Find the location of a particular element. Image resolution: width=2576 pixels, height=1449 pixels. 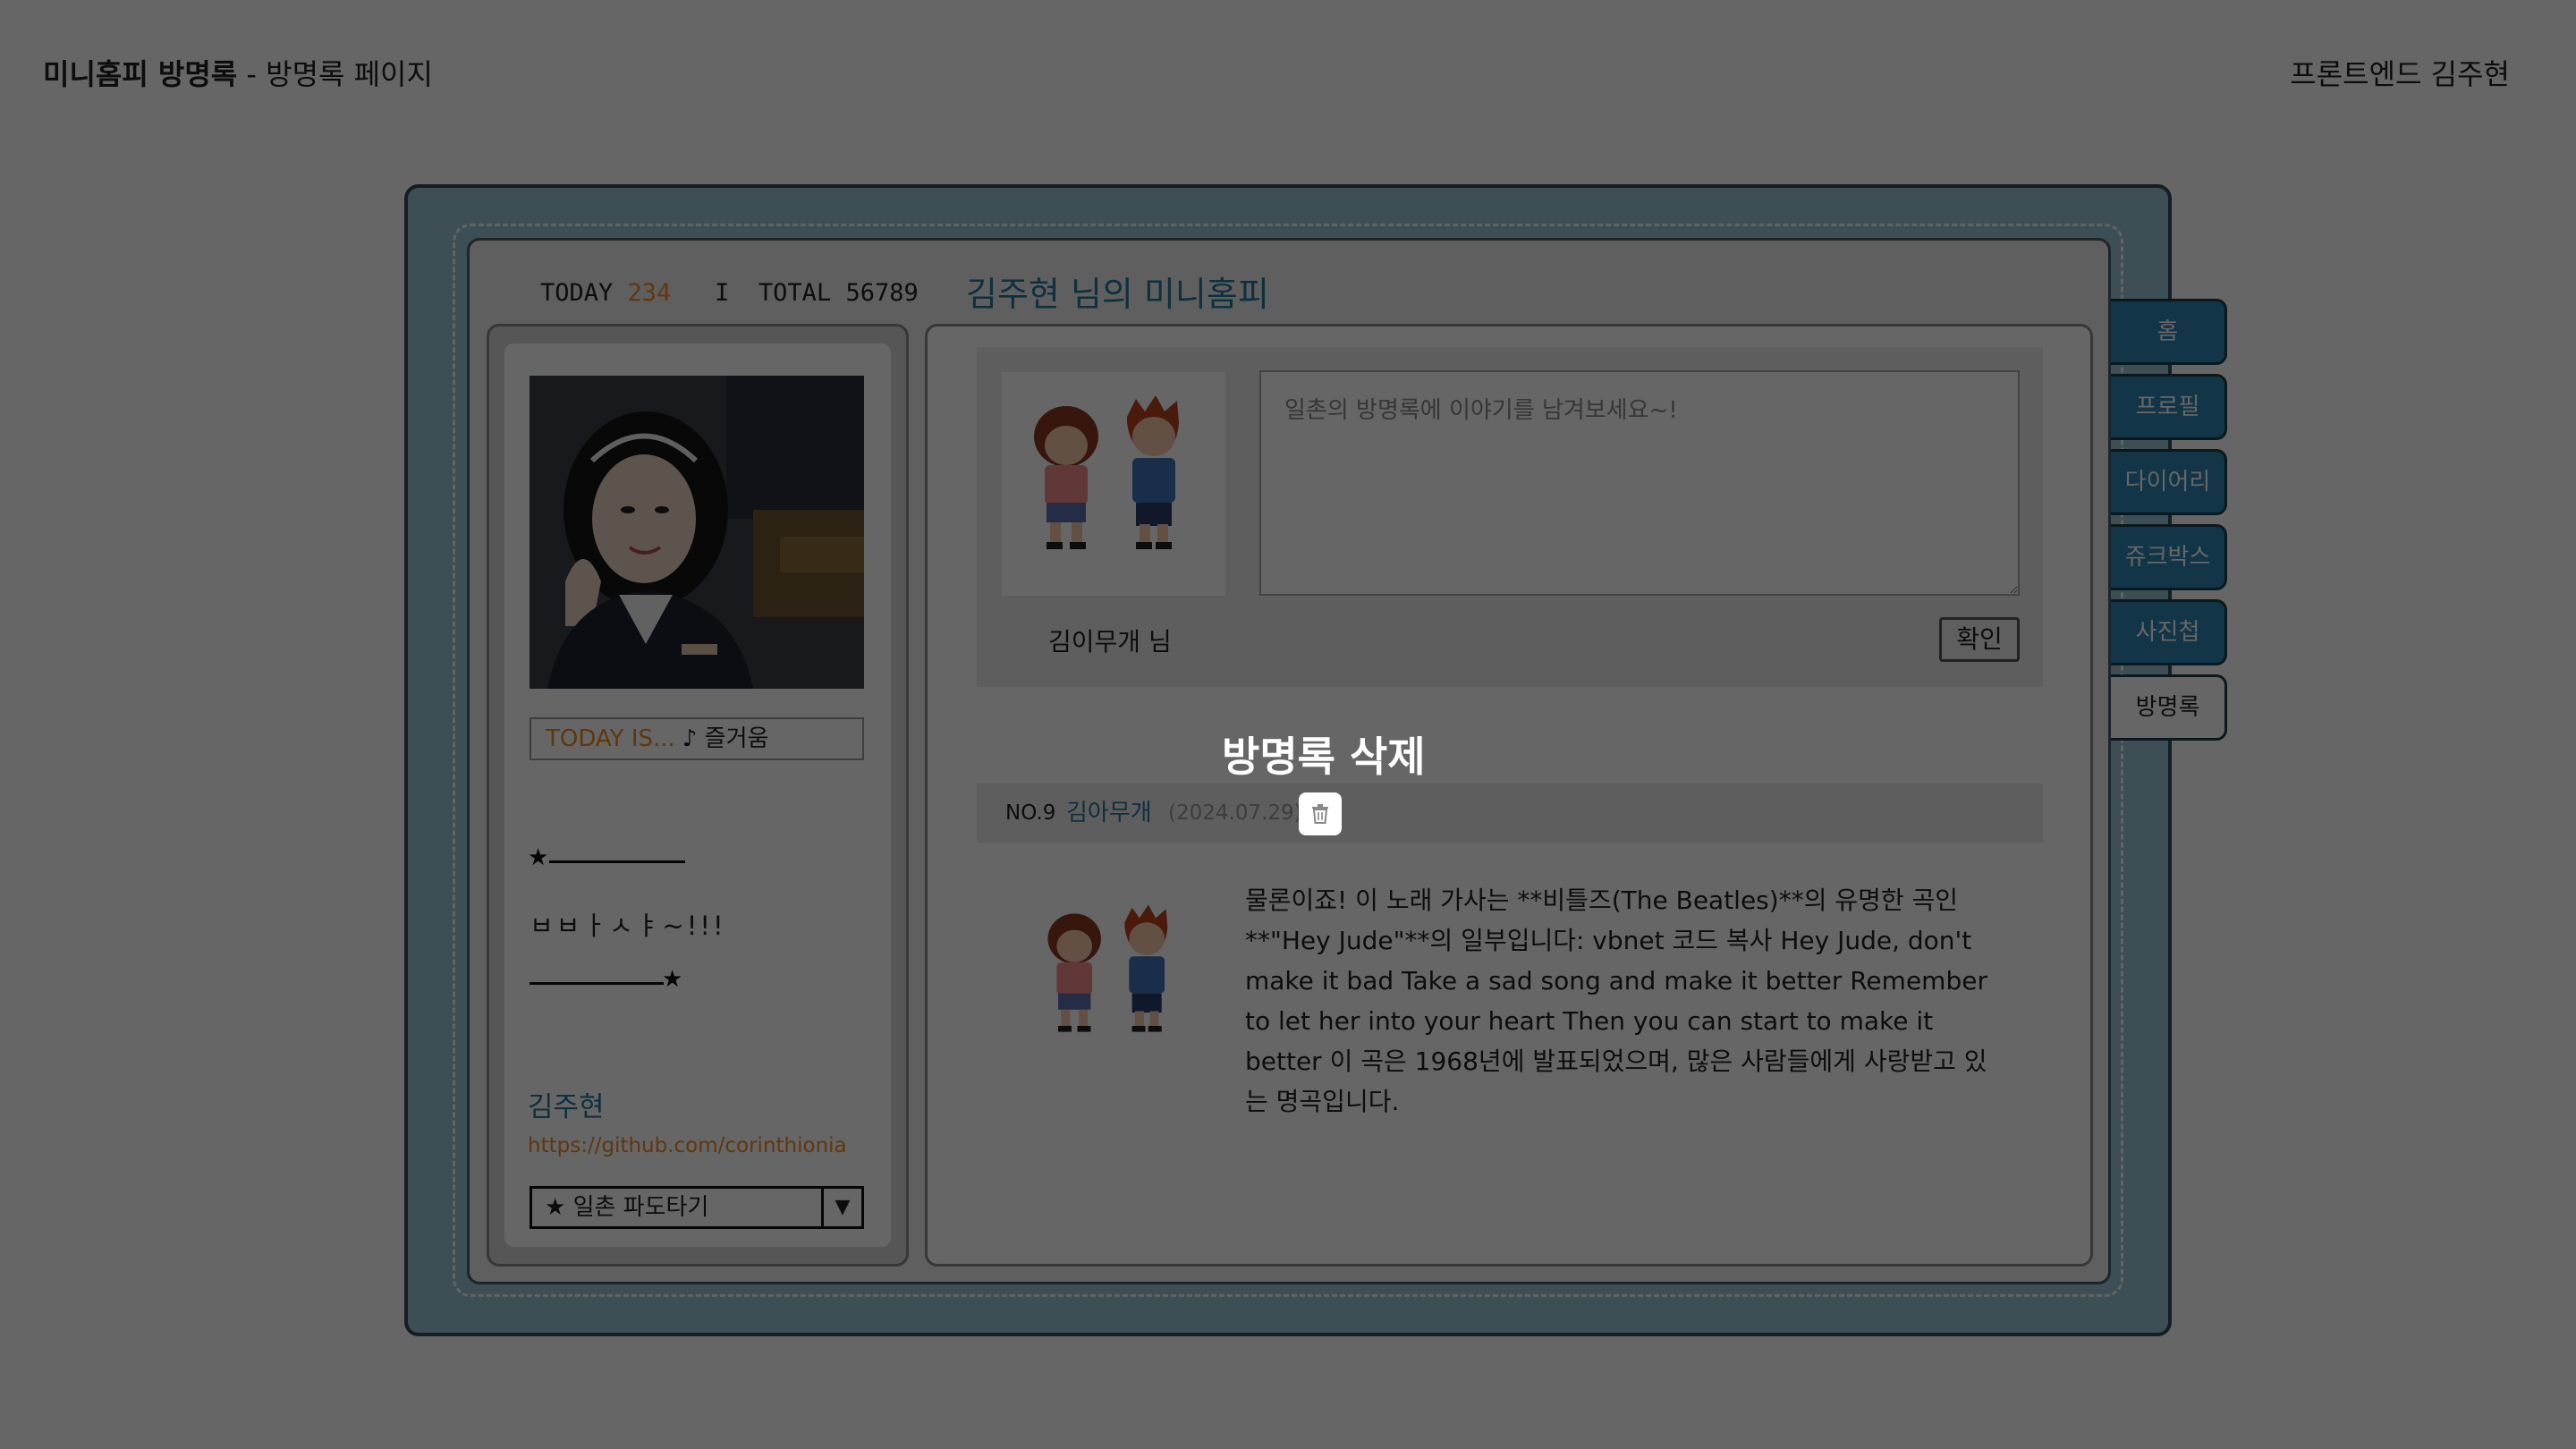

hompy-title: 김주현 님의 미니홈피 is located at coordinates (1117, 294).